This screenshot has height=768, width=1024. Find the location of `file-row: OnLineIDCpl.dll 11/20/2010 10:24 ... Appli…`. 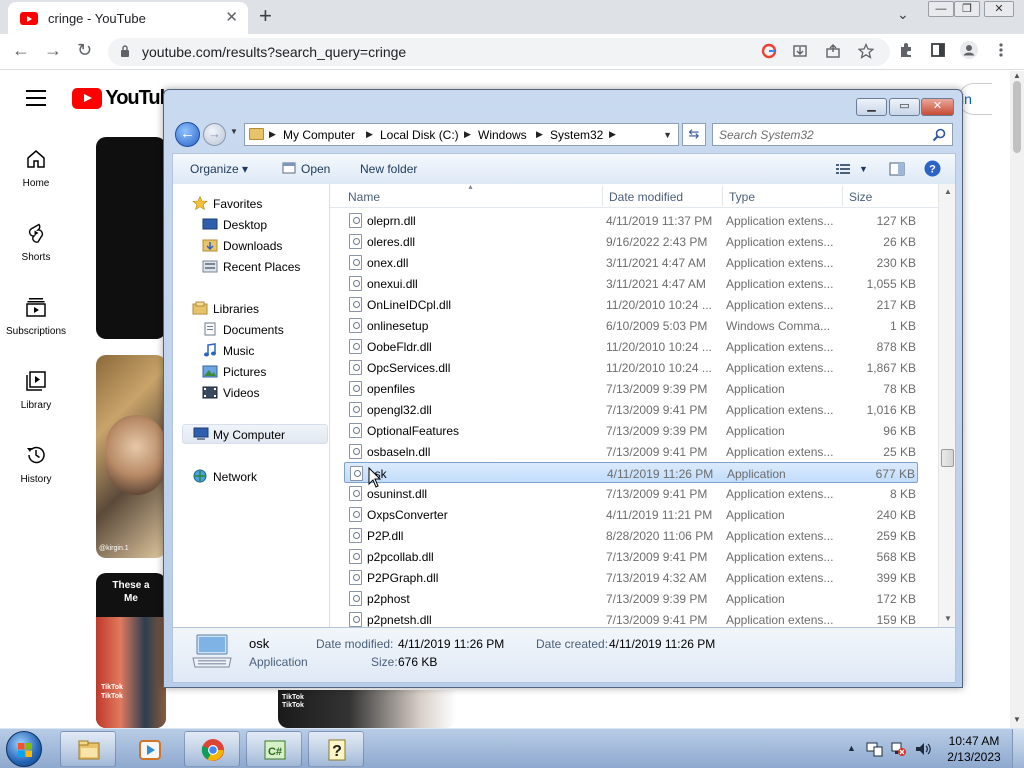

file-row: OnLineIDCpl.dll 11/20/2010 10:24 ... Appli… is located at coordinates (631, 304).